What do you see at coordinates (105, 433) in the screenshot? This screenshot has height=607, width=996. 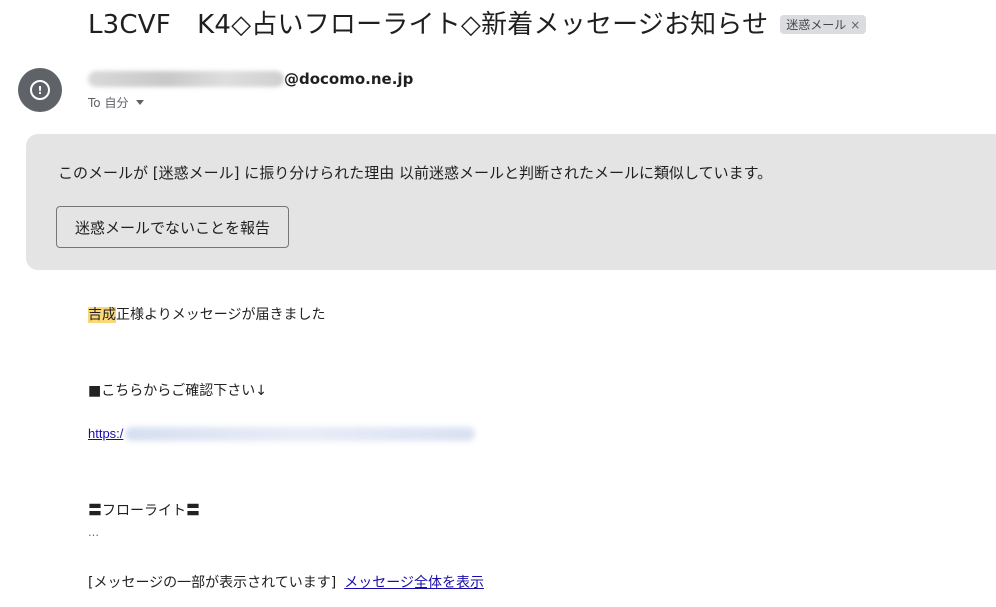 I see `message-link: https:/` at bounding box center [105, 433].